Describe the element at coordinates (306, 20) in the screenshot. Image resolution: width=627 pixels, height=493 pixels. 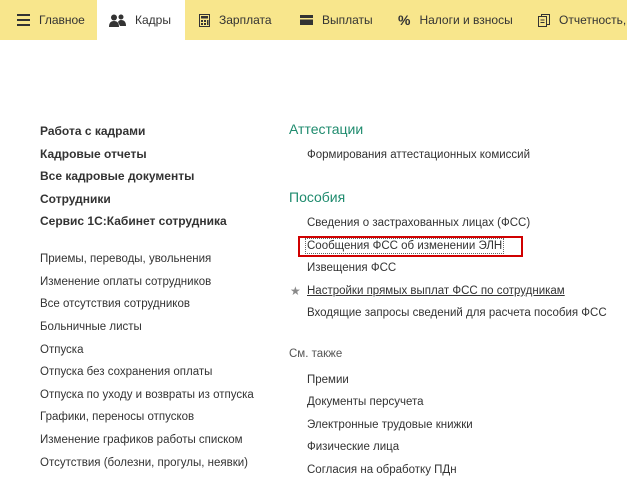
I see `wallet-icon` at that location.